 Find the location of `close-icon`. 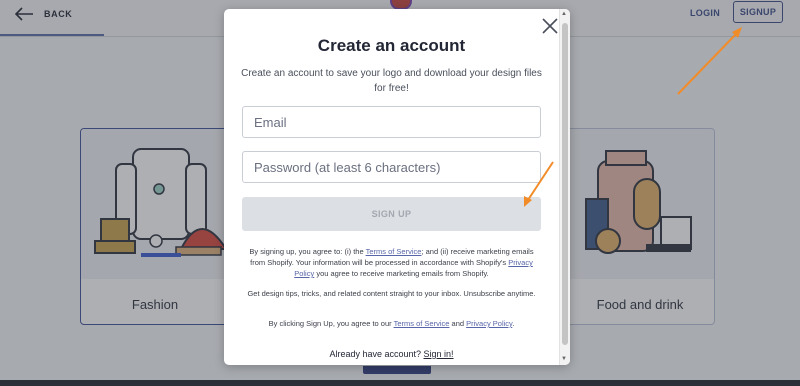

close-icon is located at coordinates (550, 26).